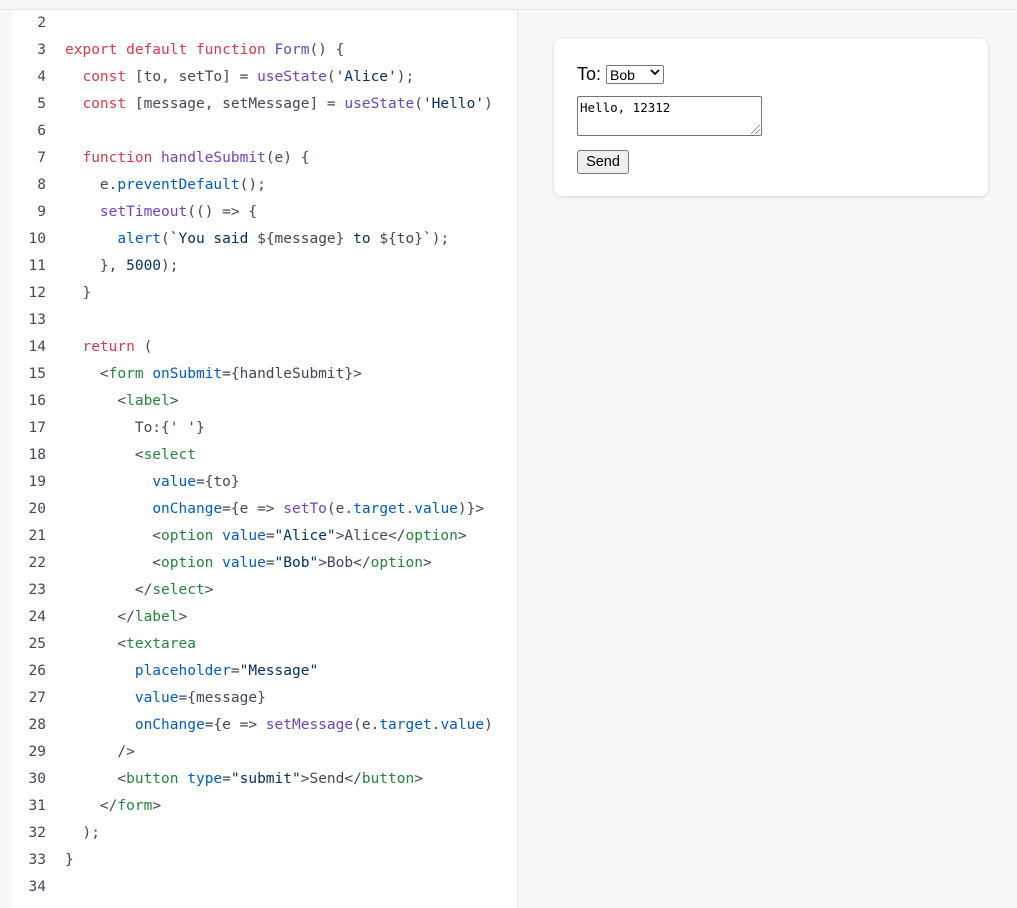  I want to click on code-token: "Message", so click(279, 671).